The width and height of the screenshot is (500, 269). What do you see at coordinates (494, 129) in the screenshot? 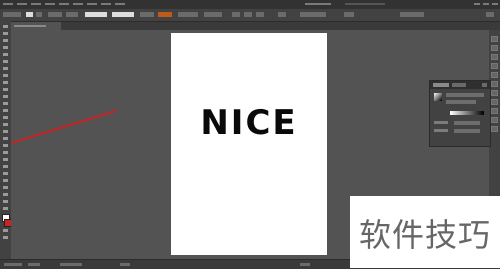
I see `artboards-icon` at bounding box center [494, 129].